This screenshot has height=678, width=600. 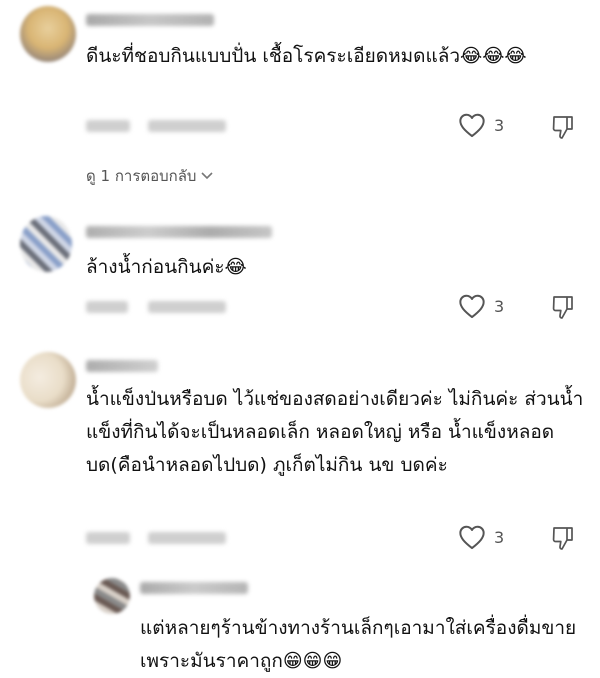 I want to click on view-replies-button: ดู 1 การตอบกลับ, so click(x=150, y=176).